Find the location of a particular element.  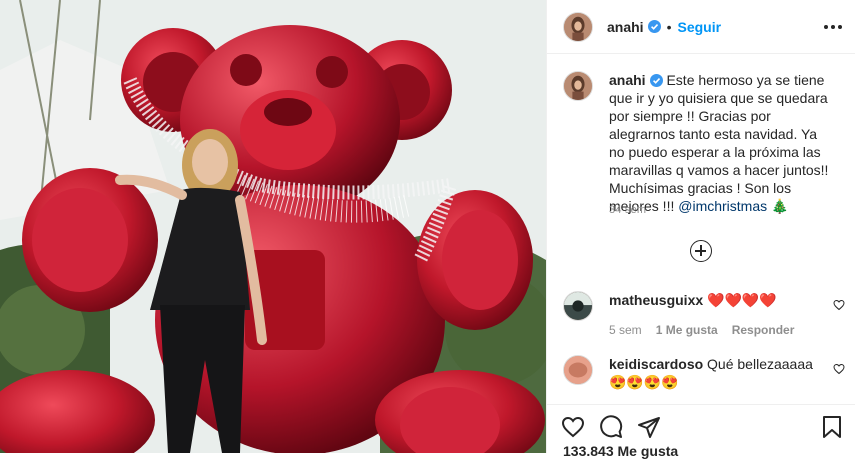

comment-time: 5 sem is located at coordinates (625, 330).